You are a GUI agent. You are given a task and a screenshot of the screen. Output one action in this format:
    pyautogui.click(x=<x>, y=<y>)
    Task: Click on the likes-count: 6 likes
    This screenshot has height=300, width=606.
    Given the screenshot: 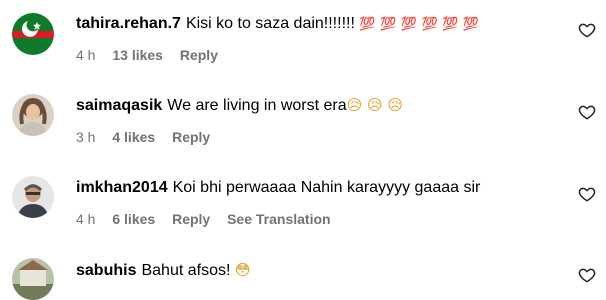 What is the action you would take?
    pyautogui.click(x=133, y=219)
    